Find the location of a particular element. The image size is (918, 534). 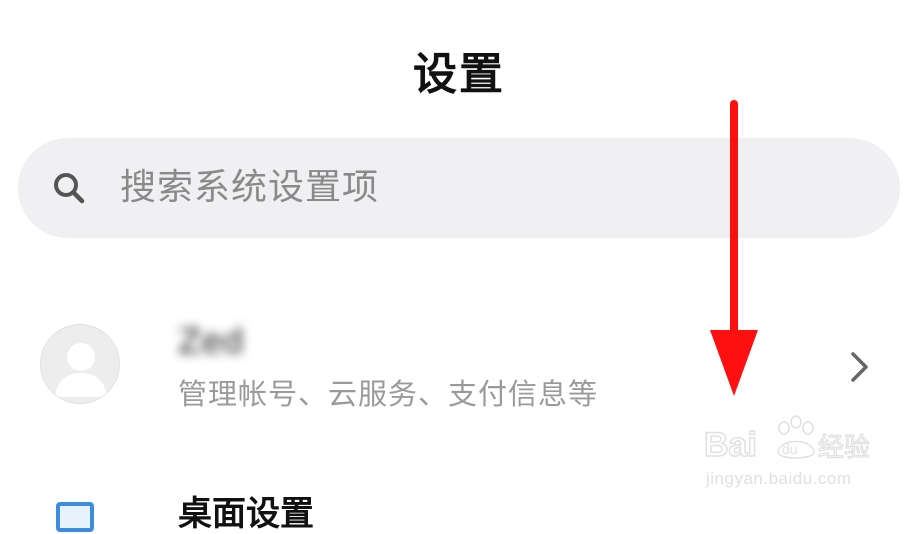

account-subtitle: 管理帐号、云服务、支付信息等 is located at coordinates (388, 394).